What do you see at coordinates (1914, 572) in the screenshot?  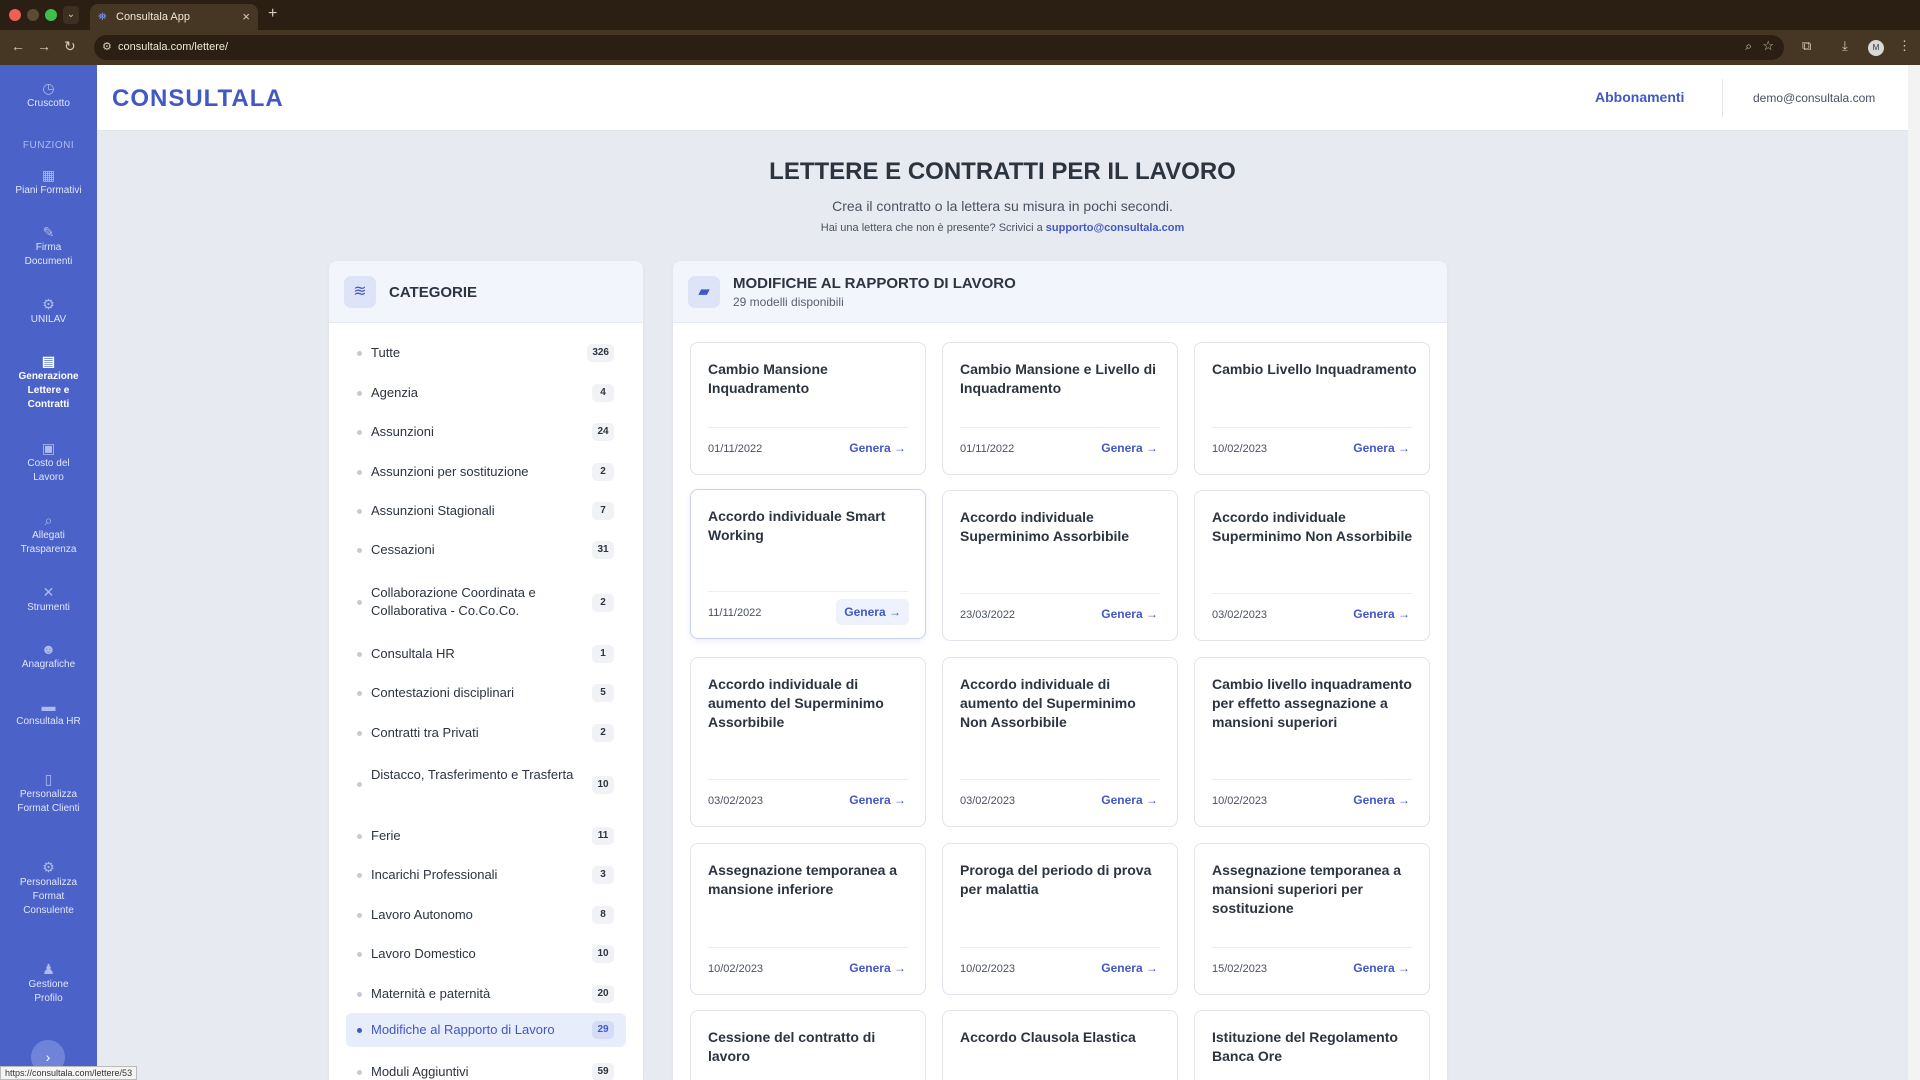 I see `page-scrollbar` at bounding box center [1914, 572].